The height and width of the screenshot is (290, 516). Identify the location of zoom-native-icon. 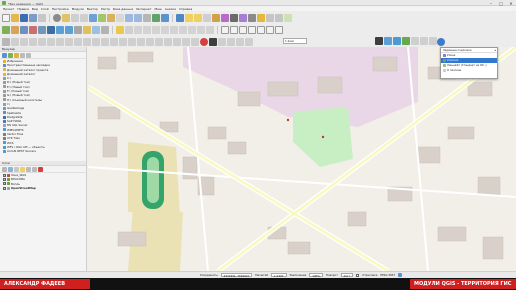
(120, 17).